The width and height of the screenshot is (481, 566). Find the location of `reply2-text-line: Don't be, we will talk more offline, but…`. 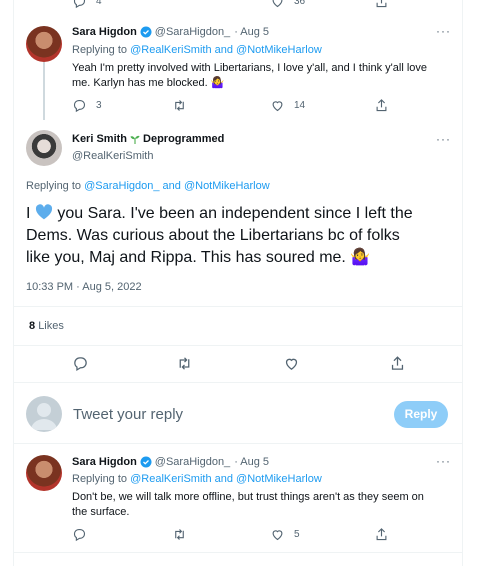

reply2-text-line: Don't be, we will talk more offline, but… is located at coordinates (248, 497).